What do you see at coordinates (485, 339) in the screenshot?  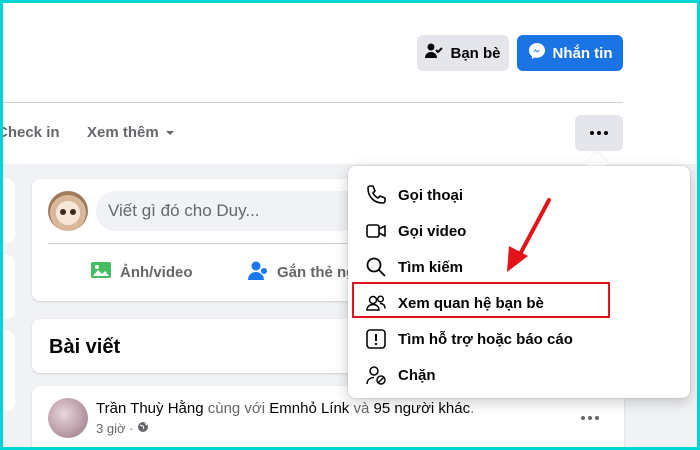 I see `menu-item-label: Tìm hỗ trợ hoặc báo cáo` at bounding box center [485, 339].